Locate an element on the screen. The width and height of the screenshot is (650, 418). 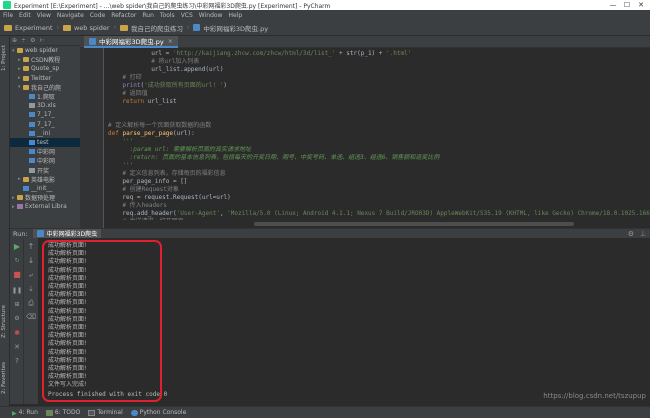
editor-tab-label: 中彩网福彩3D爬虫.py is located at coordinates (131, 42).